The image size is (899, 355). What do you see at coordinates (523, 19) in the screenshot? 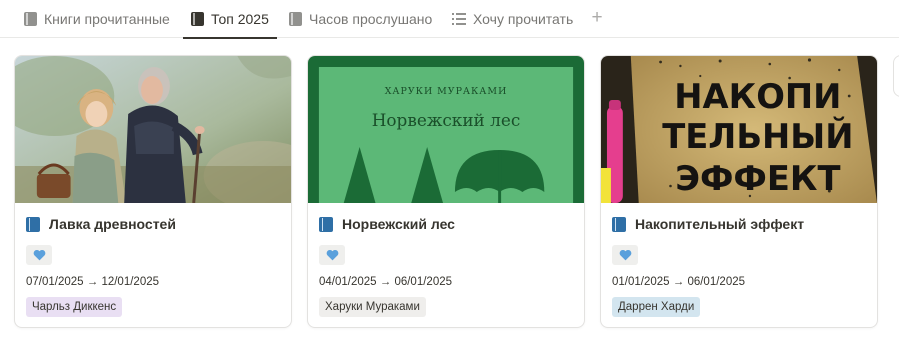
I see `tab-label: Хочу прочитать` at bounding box center [523, 19].